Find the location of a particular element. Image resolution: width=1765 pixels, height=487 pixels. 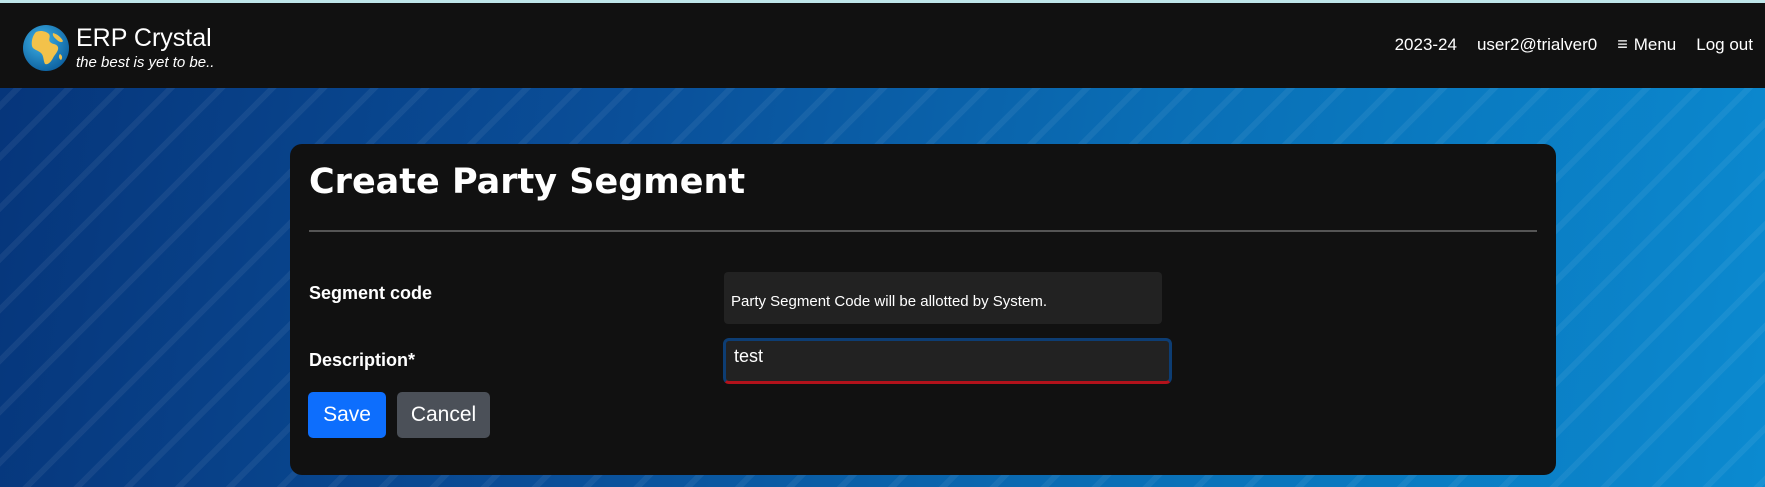

segment-code-label: Segment code is located at coordinates (371, 293).